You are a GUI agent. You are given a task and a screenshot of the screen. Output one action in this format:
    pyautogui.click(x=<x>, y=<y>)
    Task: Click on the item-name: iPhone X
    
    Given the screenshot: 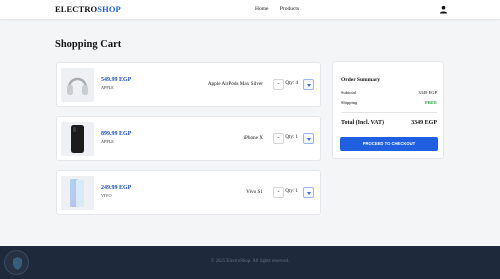 What is the action you would take?
    pyautogui.click(x=253, y=138)
    